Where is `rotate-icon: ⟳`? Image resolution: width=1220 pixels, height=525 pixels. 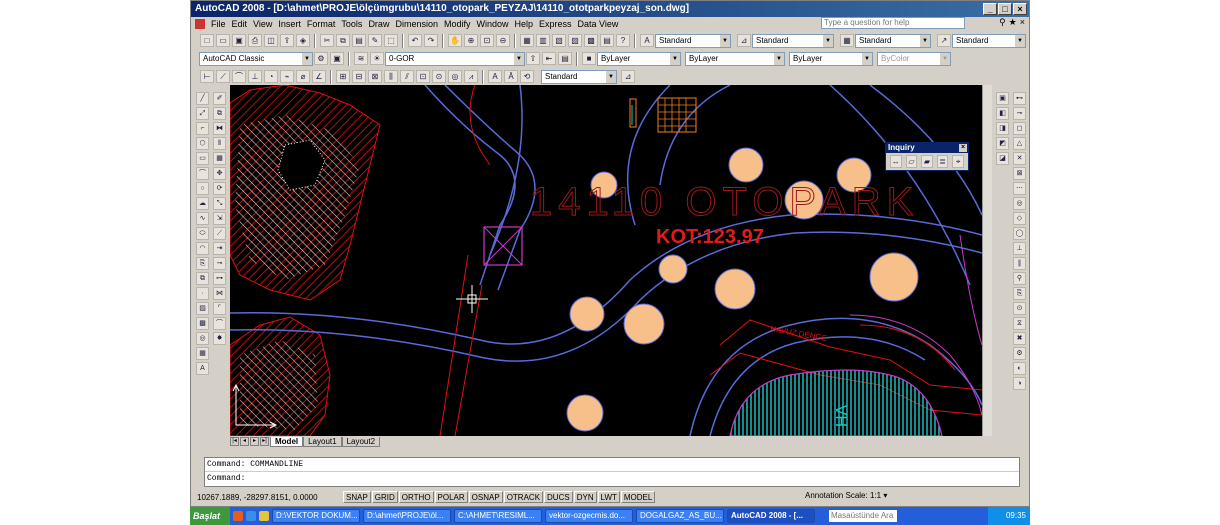 rotate-icon: ⟳ is located at coordinates (219, 188).